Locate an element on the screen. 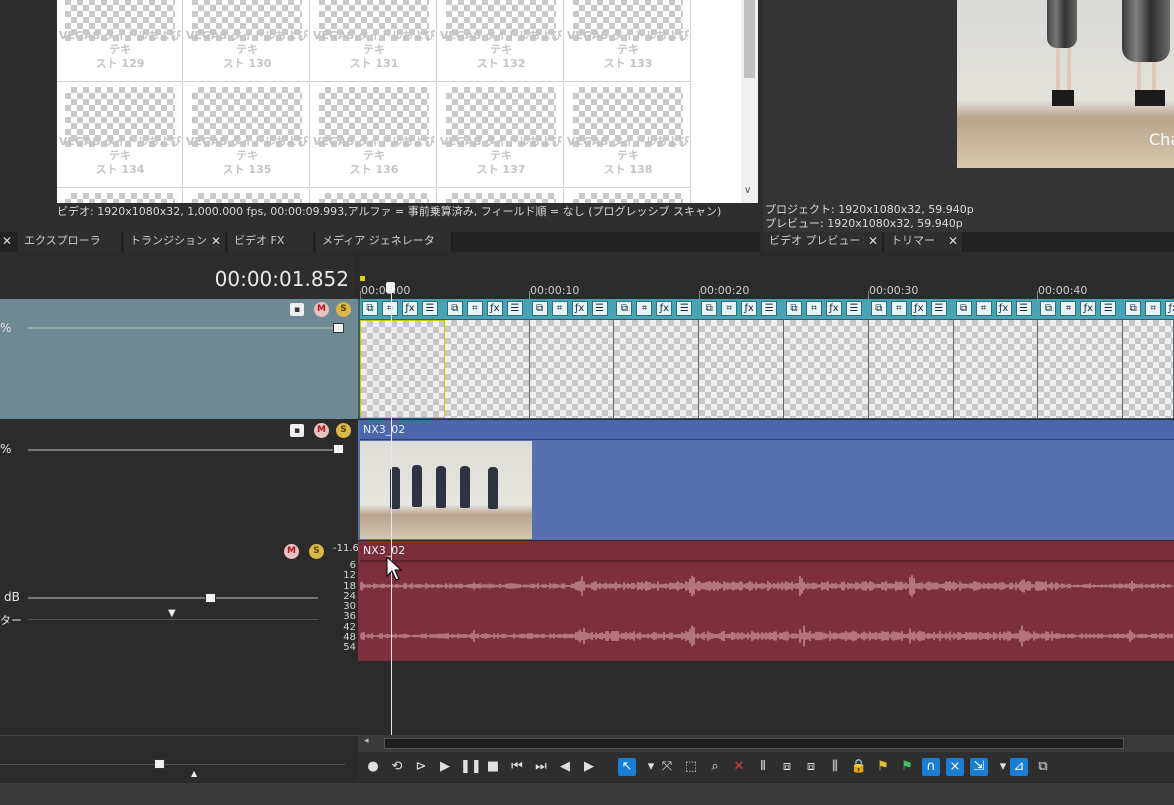 Image resolution: width=1174 pixels, height=805 pixels. tab-trimmer: トリマー ✕ is located at coordinates (924, 242).